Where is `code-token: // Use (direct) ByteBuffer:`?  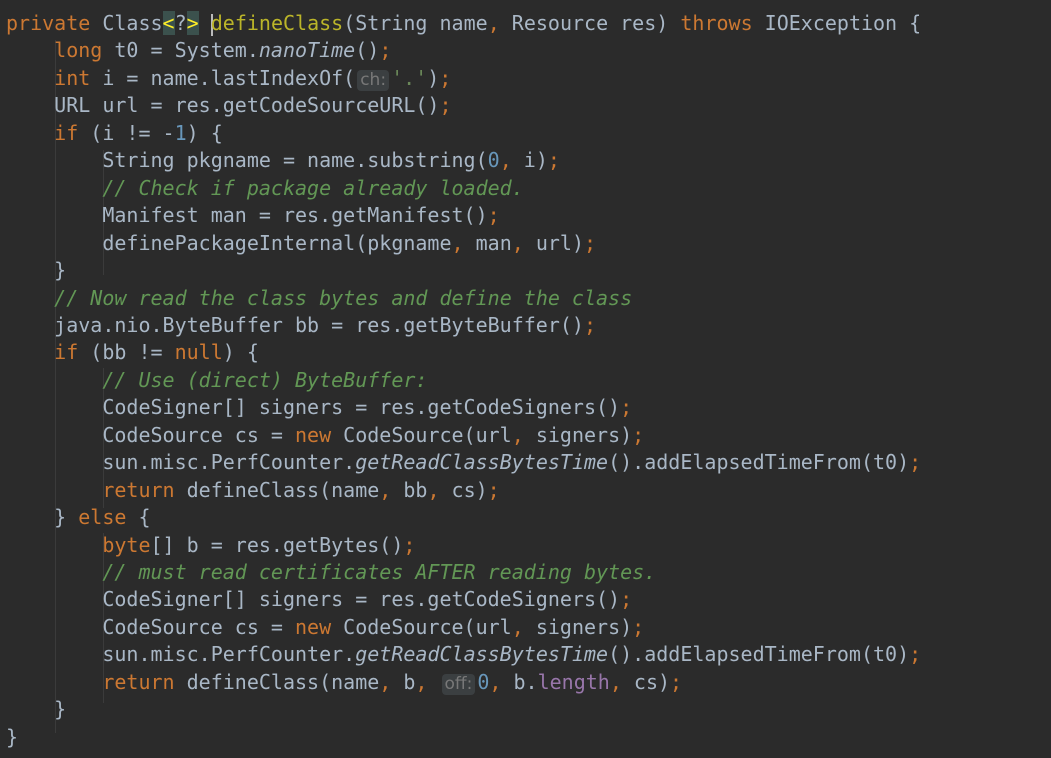
code-token: // Use (direct) ByteBuffer: is located at coordinates (265, 379).